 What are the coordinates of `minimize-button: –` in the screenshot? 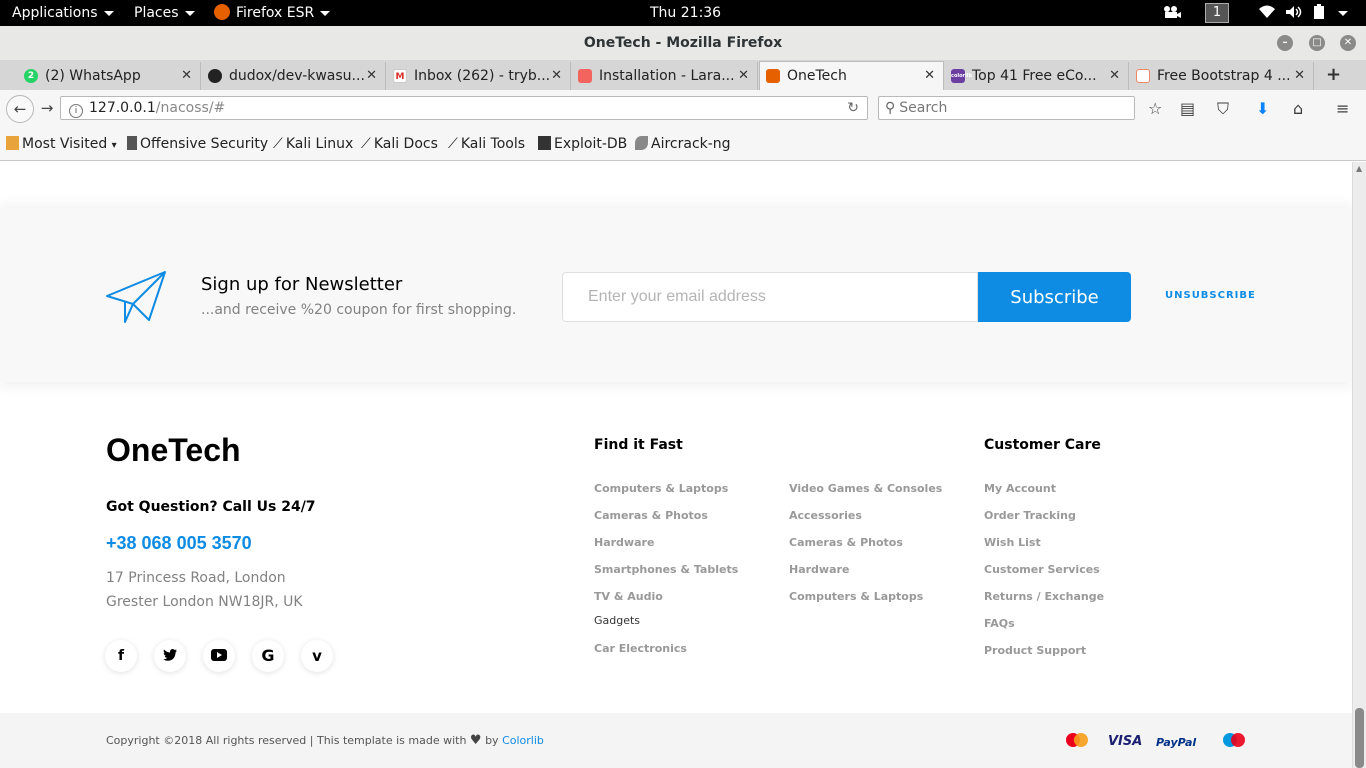 It's located at (1285, 43).